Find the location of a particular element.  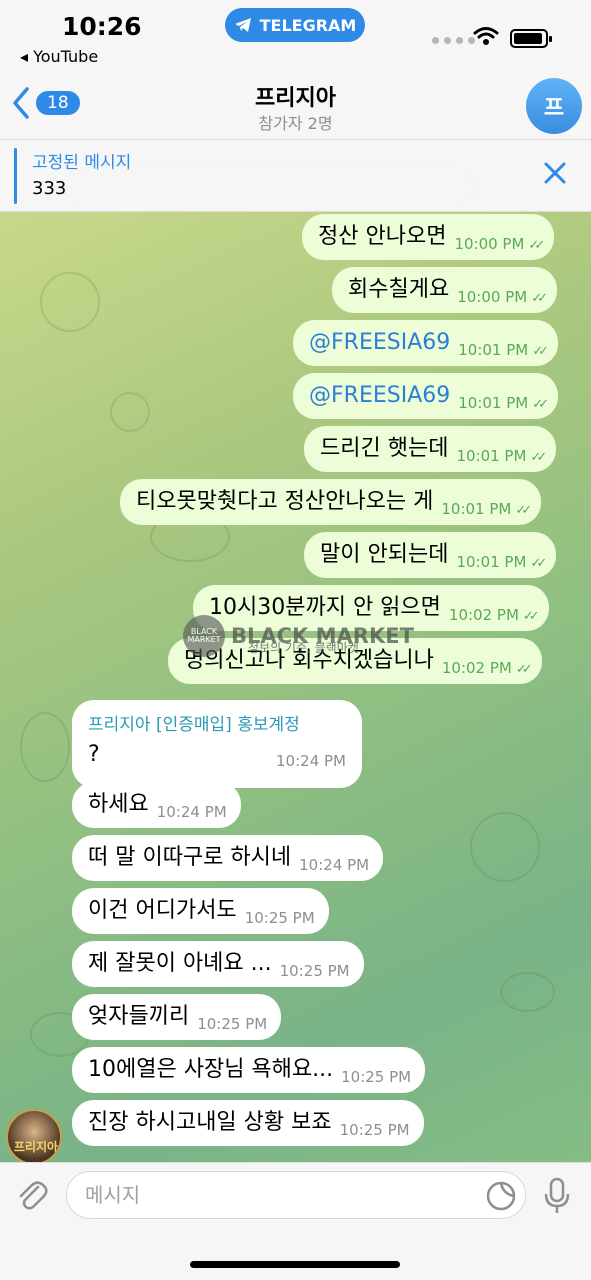

message-incoming: 진장 하시고내일 상황 보죠 10:25 PM is located at coordinates (248, 1123).